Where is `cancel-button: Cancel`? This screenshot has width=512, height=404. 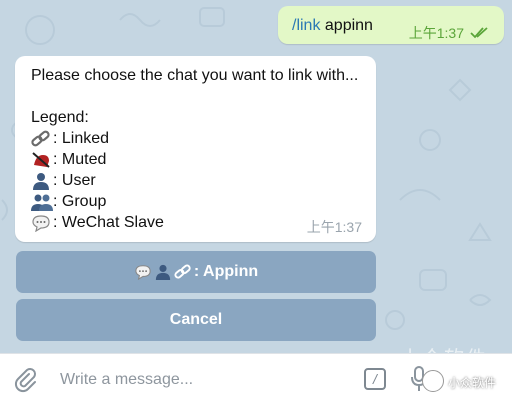
cancel-button: Cancel is located at coordinates (196, 320).